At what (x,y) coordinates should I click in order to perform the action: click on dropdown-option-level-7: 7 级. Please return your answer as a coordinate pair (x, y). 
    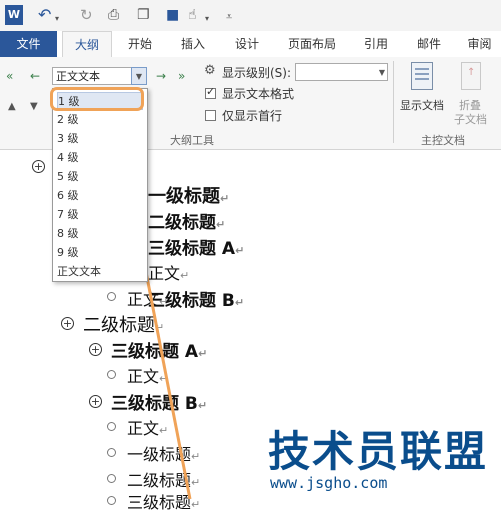
    Looking at the image, I should click on (100, 215).